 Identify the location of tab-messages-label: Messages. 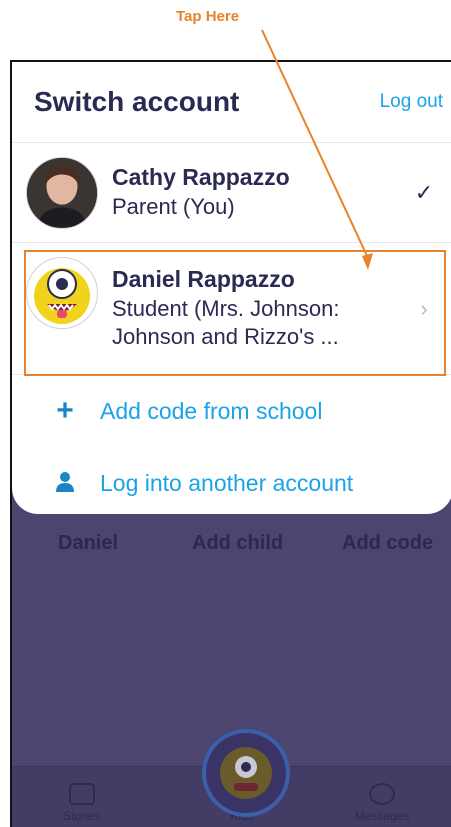
(382, 816).